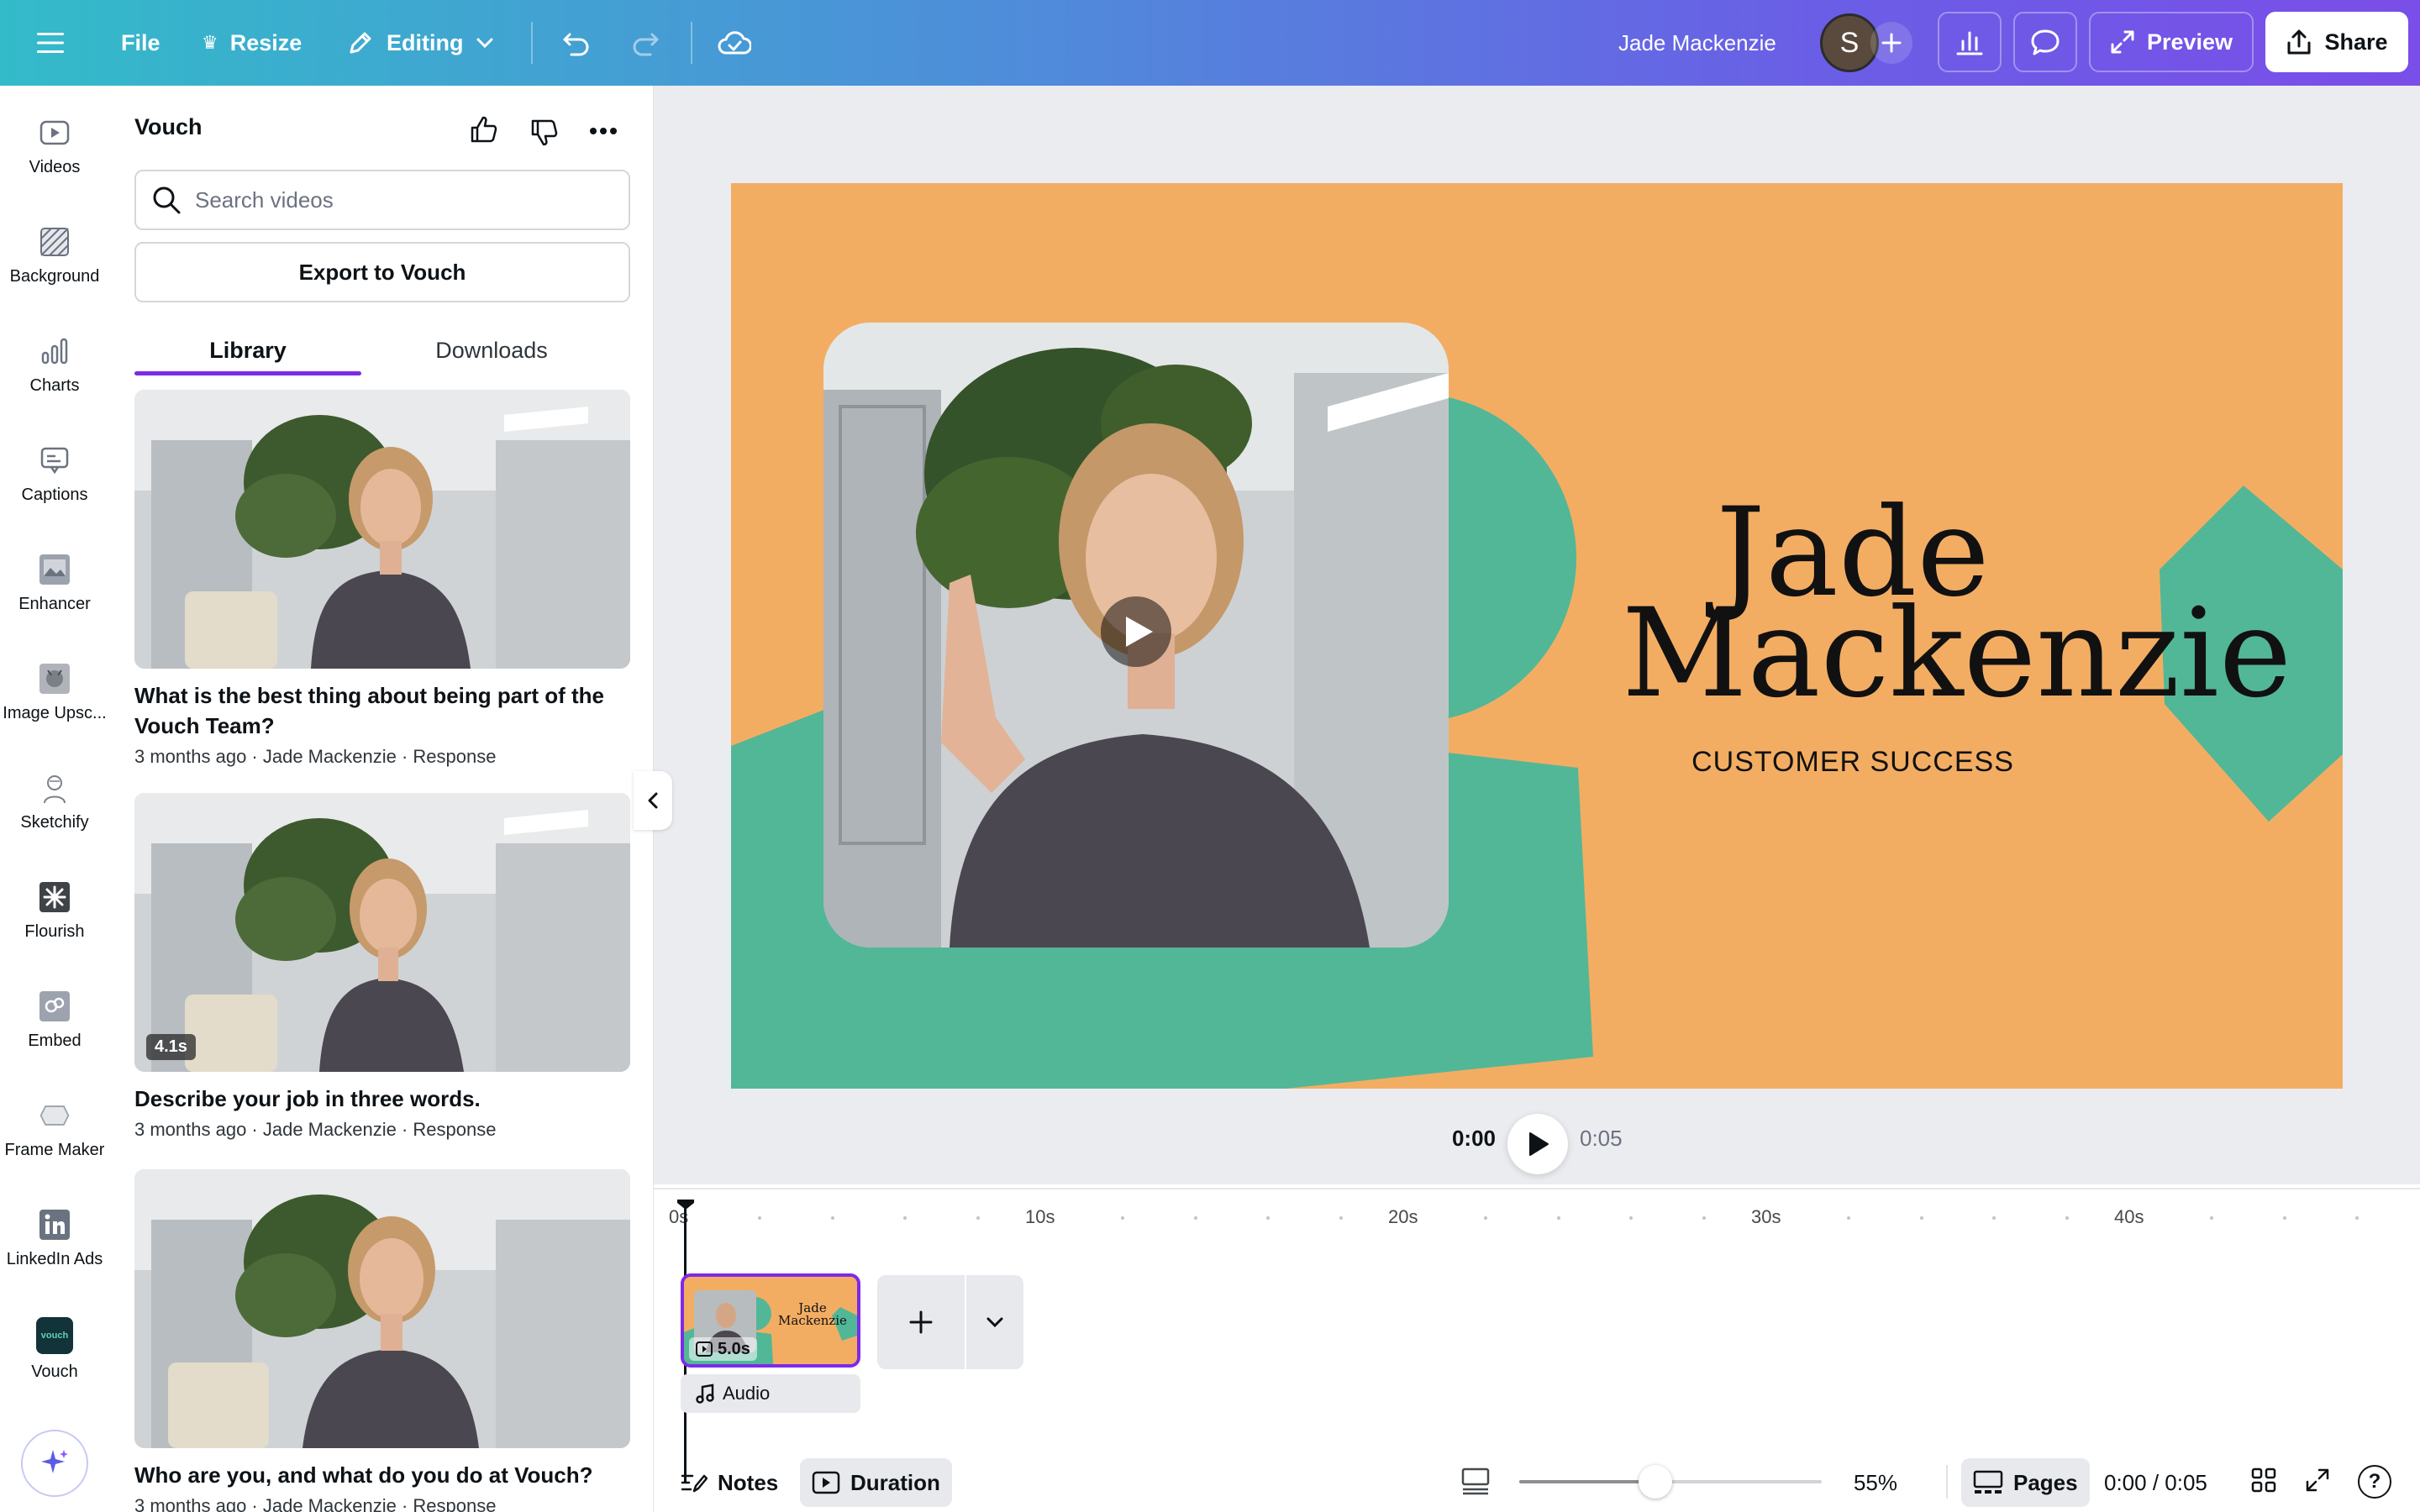  Describe the element at coordinates (54, 569) in the screenshot. I see `enhancer-icon` at that location.